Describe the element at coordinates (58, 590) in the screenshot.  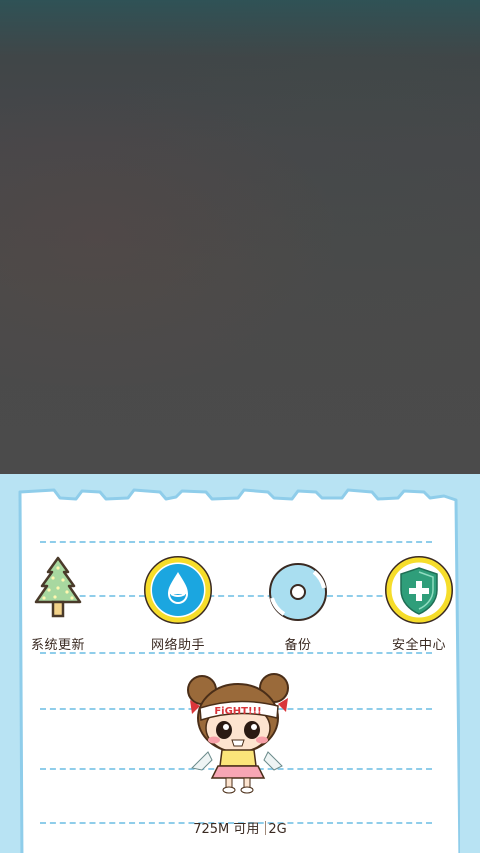
I see `tree-icon` at that location.